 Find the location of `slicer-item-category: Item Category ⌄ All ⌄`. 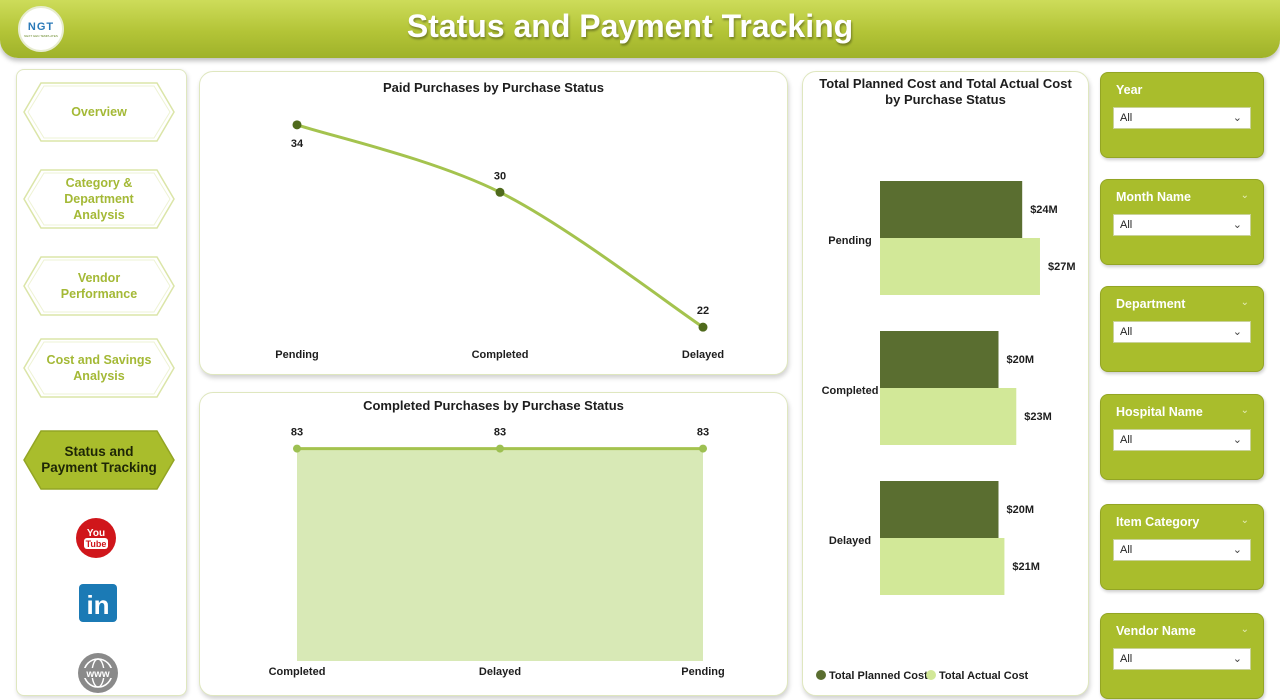

slicer-item-category: Item Category ⌄ All ⌄ is located at coordinates (1182, 547).